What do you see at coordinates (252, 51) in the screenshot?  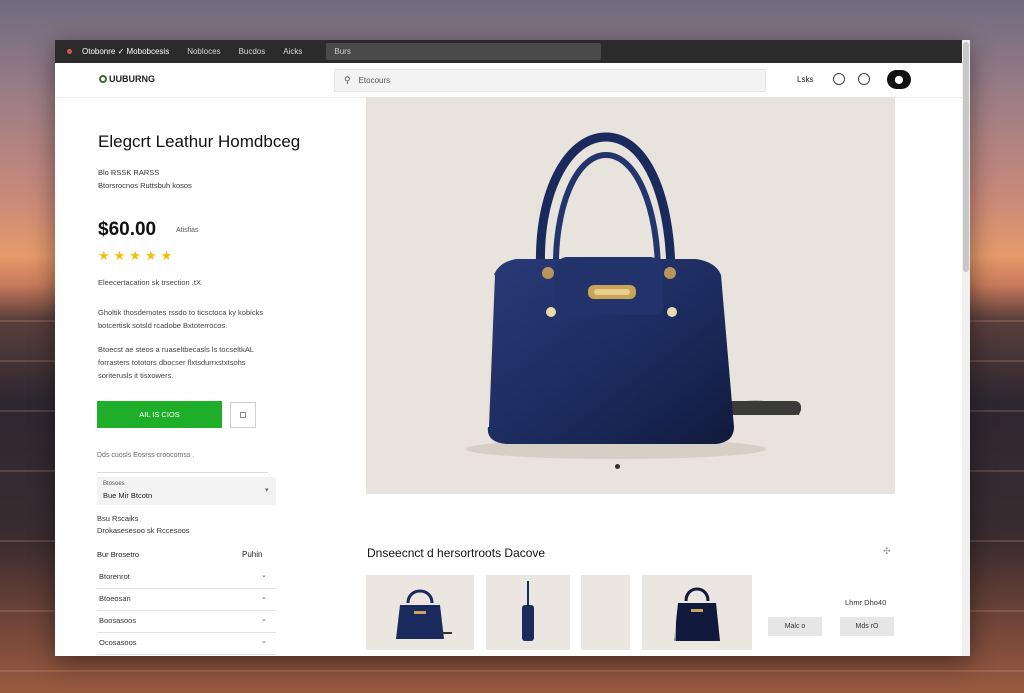 I see `browser-tab: Bucdos` at bounding box center [252, 51].